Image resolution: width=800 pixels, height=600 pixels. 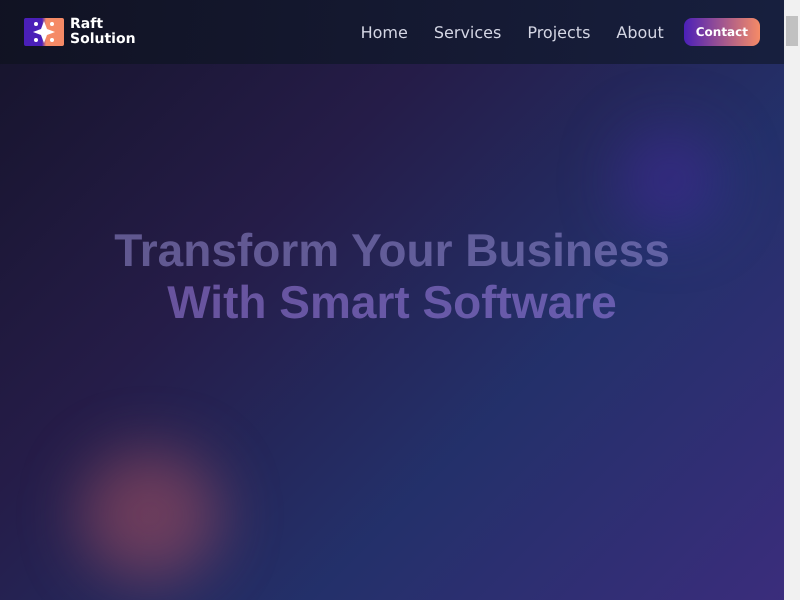 What do you see at coordinates (392, 250) in the screenshot?
I see `hero-headline: Transform Your Business` at bounding box center [392, 250].